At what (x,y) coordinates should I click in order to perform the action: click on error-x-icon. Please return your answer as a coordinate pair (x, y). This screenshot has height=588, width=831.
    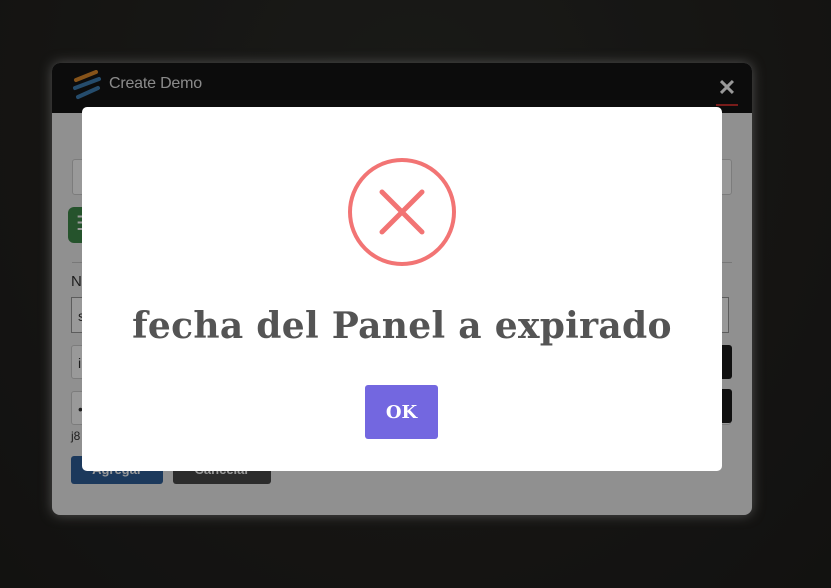
    Looking at the image, I should click on (402, 212).